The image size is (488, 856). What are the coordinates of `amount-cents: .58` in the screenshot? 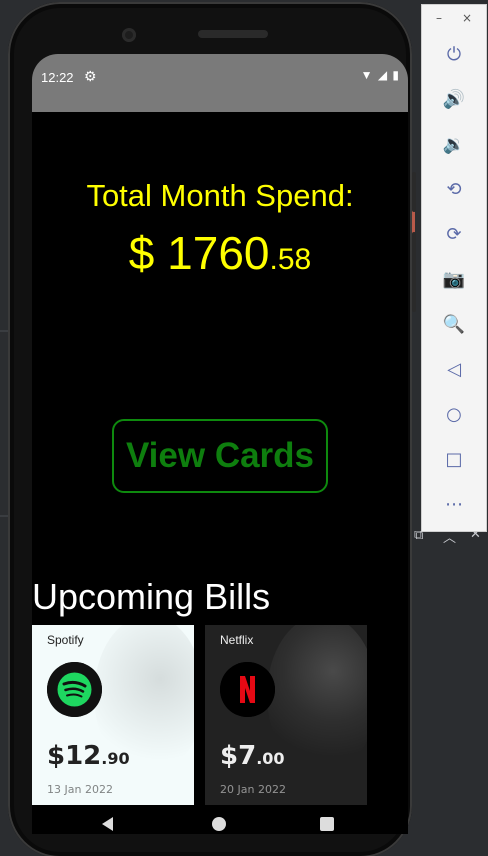 It's located at (290, 259).